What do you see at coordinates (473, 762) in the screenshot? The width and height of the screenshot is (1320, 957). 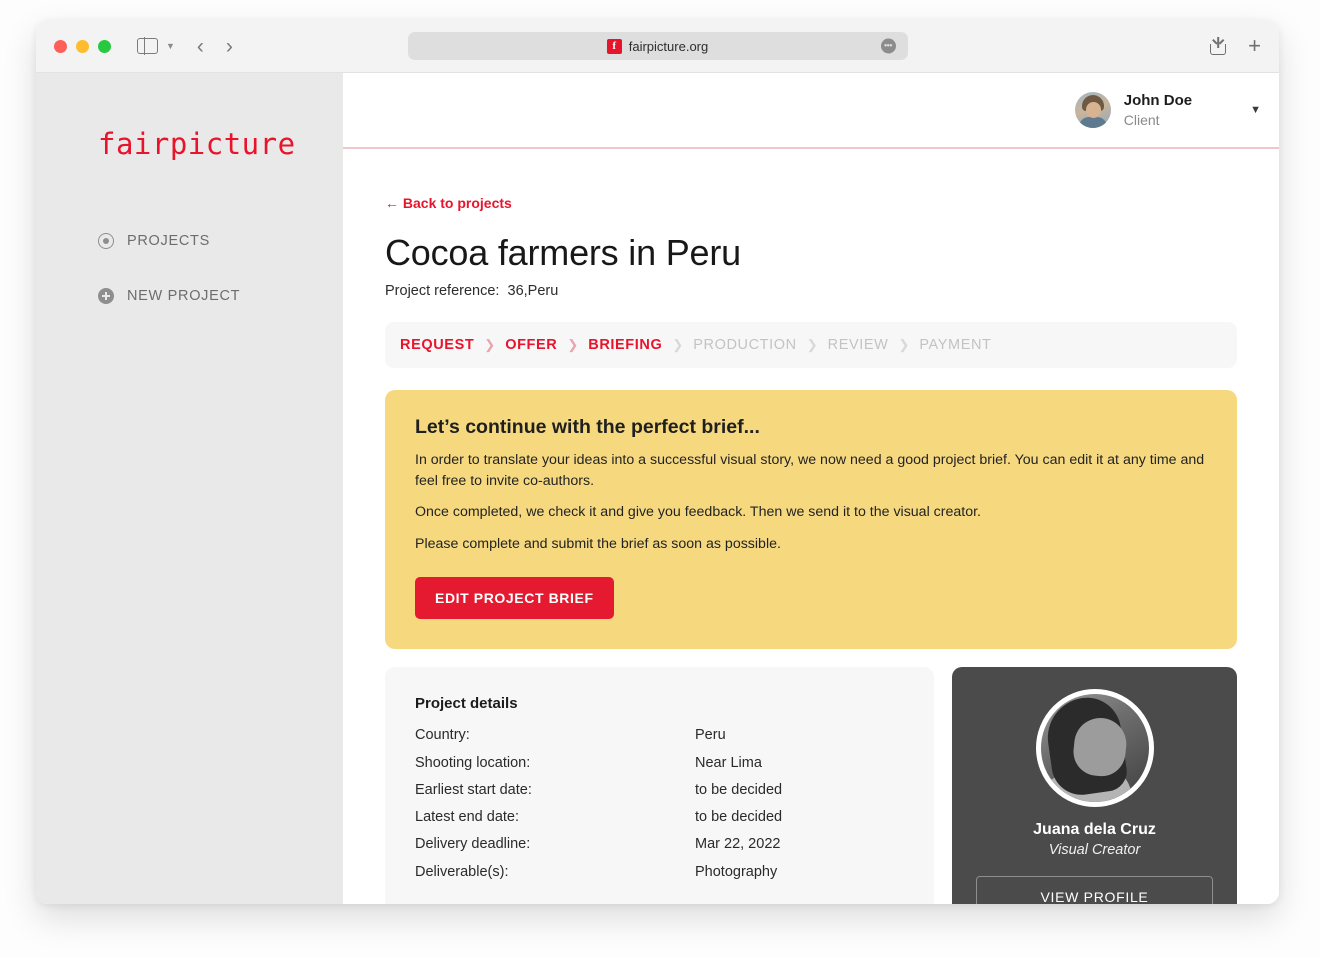 I see `detail-label: Shooting location:` at bounding box center [473, 762].